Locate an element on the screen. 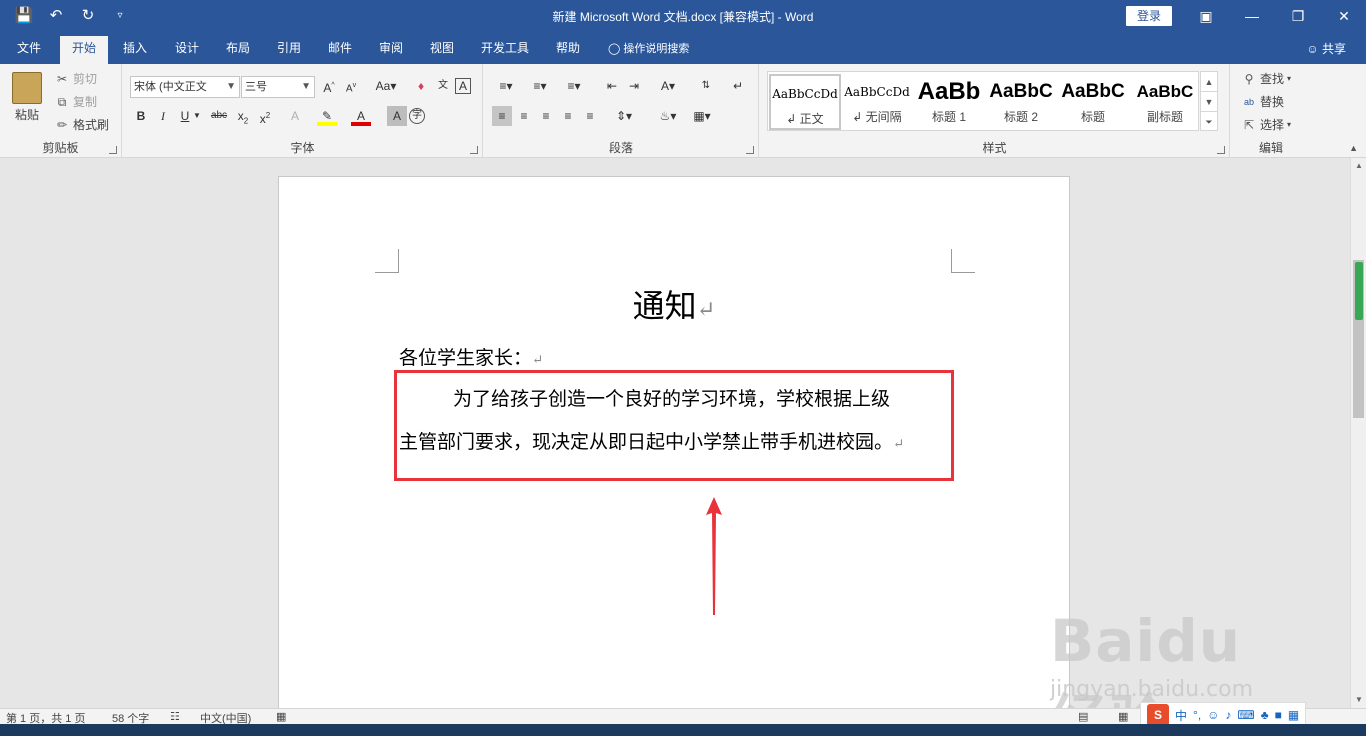  enclose-characters-icon: 字 is located at coordinates (417, 116).